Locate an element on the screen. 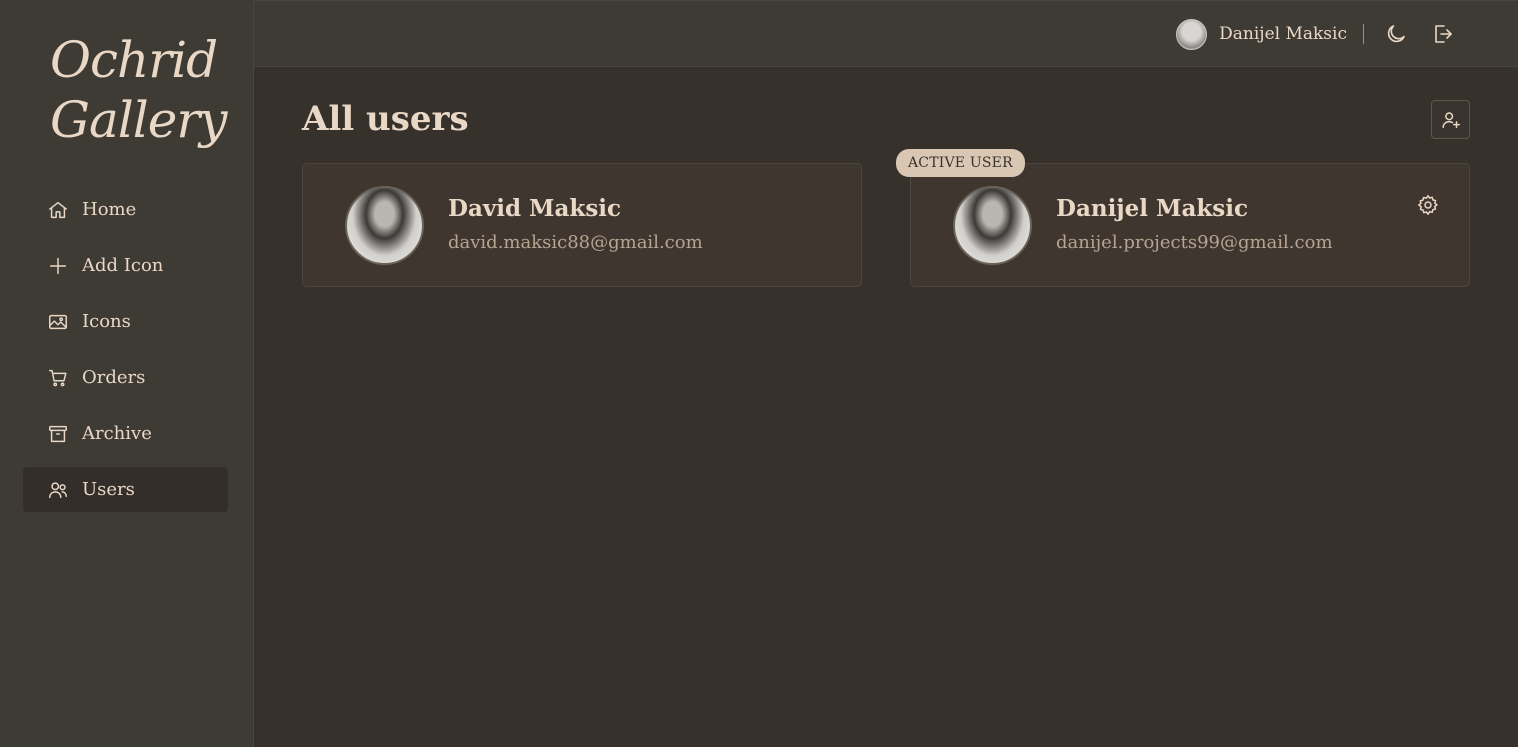 This screenshot has height=747, width=1518. user-email: danijel.projects99@gmail.com is located at coordinates (1194, 242).